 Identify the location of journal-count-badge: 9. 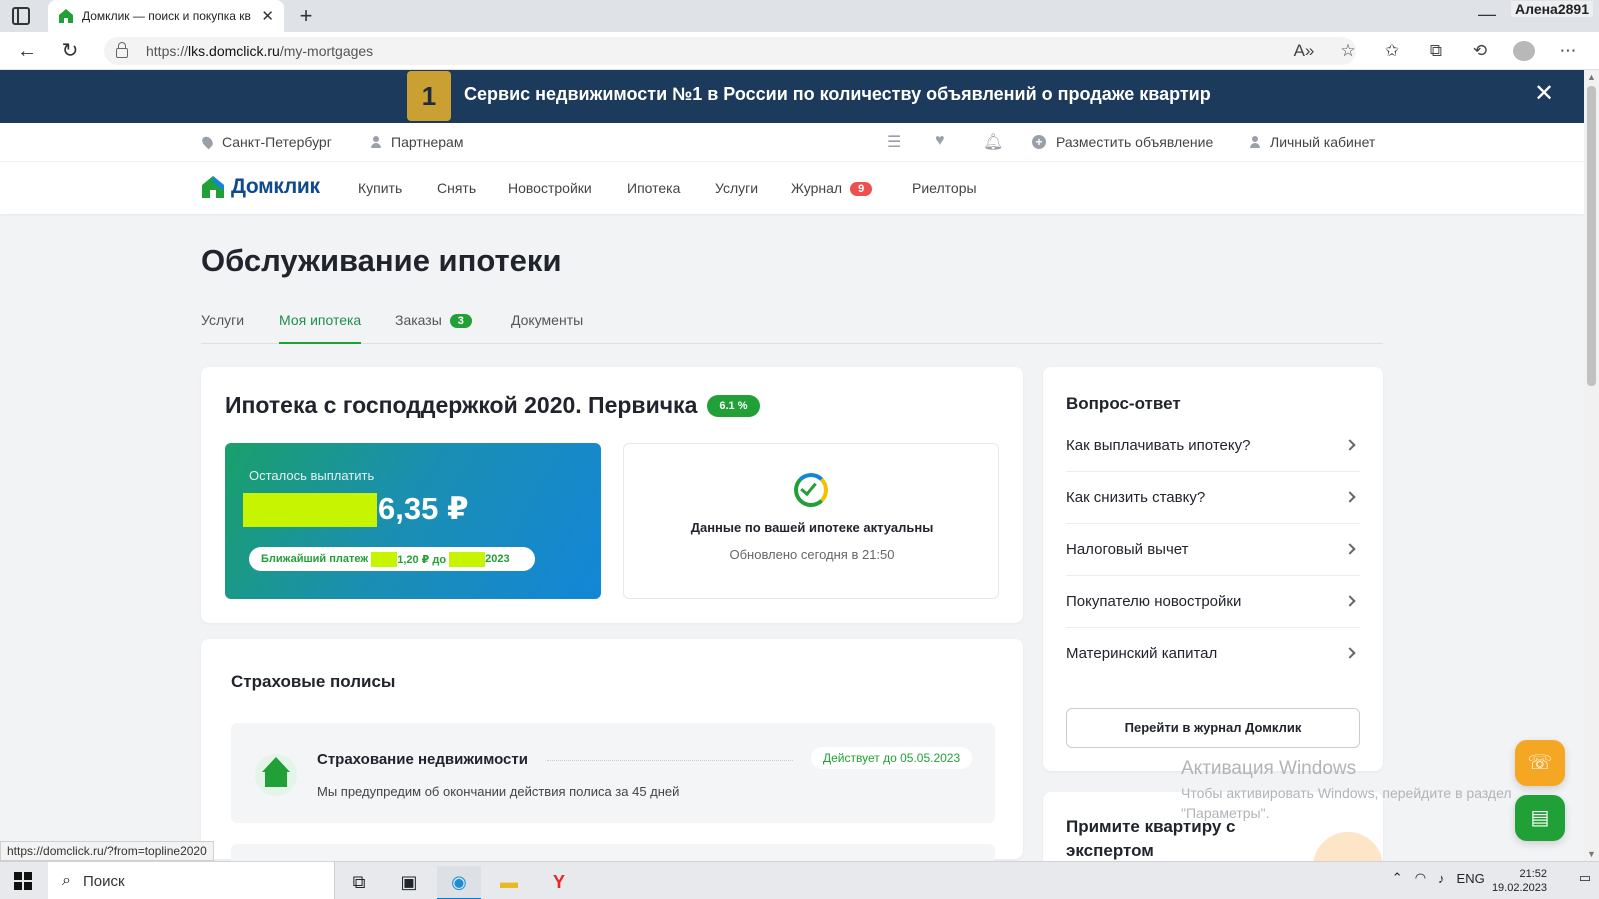
(861, 189).